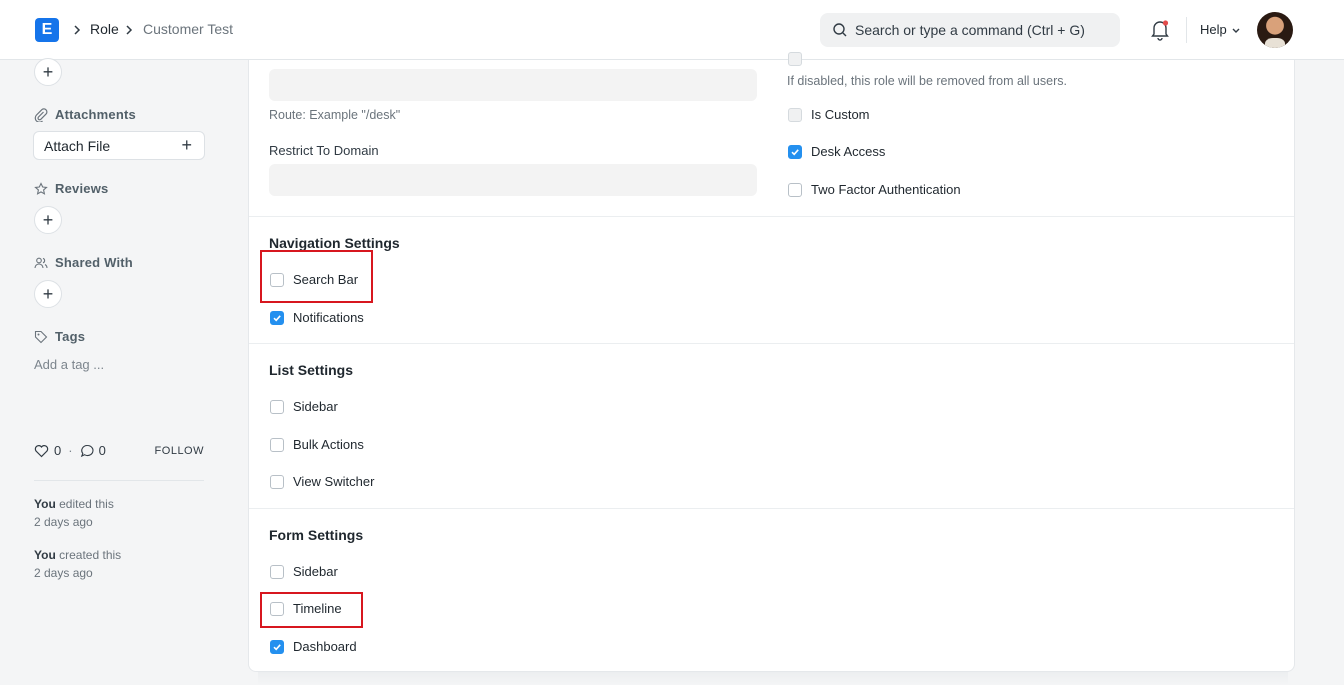  What do you see at coordinates (311, 370) in the screenshot?
I see `section-title-list: List Settings` at bounding box center [311, 370].